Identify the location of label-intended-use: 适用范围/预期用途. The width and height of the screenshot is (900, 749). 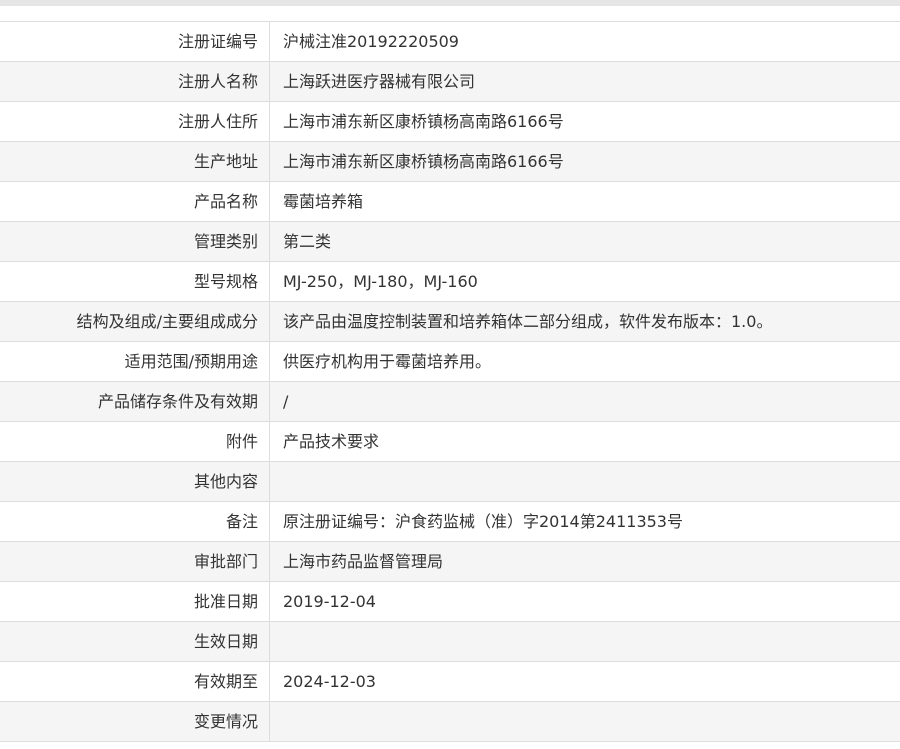
(135, 361).